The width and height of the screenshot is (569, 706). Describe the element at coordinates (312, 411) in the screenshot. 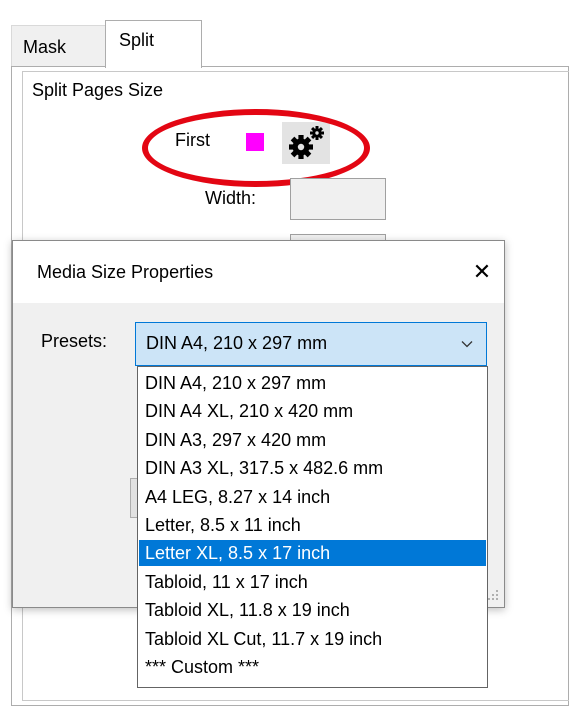

I see `dropdown-option: DIN A4 XL, 210 x 420 mm` at that location.